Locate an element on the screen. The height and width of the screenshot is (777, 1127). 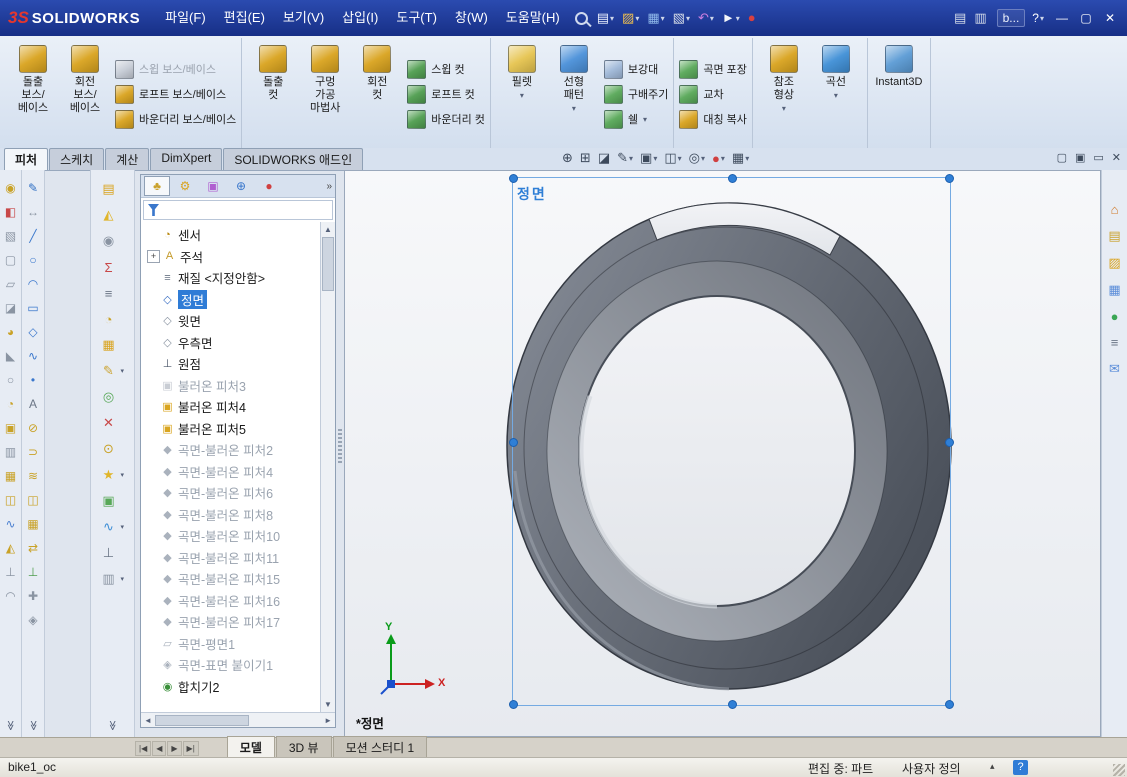
dimxpertmanager-tab-icon: ⊕ is located at coordinates (241, 186).